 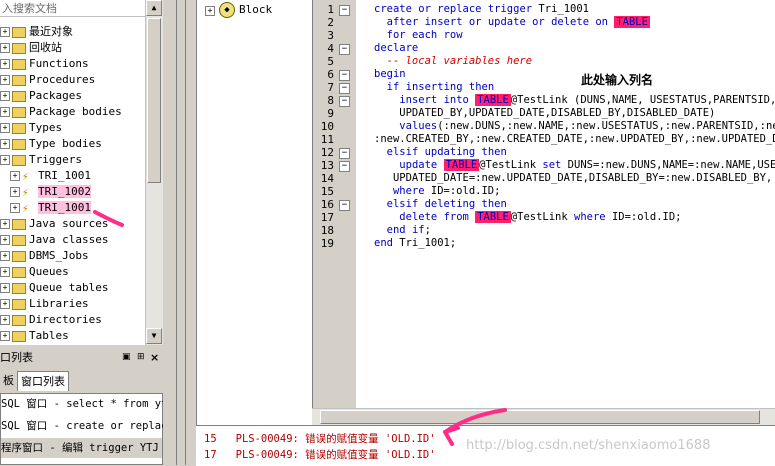 What do you see at coordinates (451, 436) in the screenshot?
I see `annotation-arrowhead` at bounding box center [451, 436].